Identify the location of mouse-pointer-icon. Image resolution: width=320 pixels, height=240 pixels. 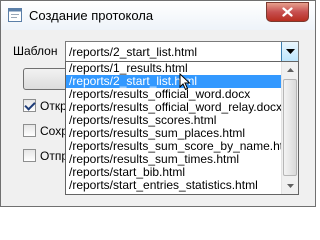
(185, 82).